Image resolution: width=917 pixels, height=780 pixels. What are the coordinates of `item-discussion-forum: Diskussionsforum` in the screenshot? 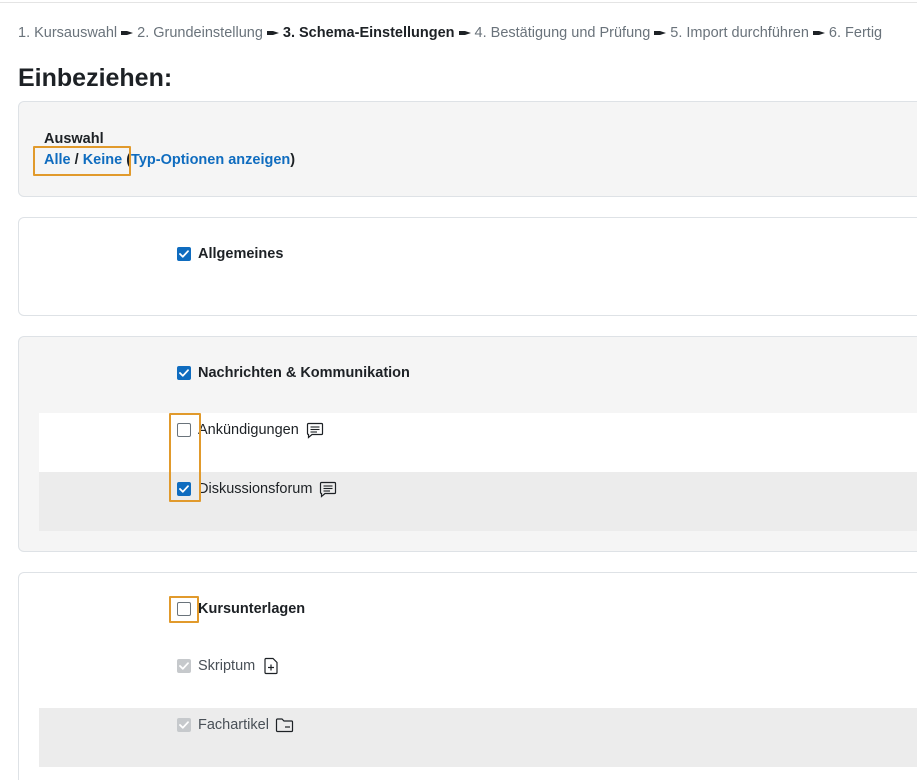 It's located at (257, 489).